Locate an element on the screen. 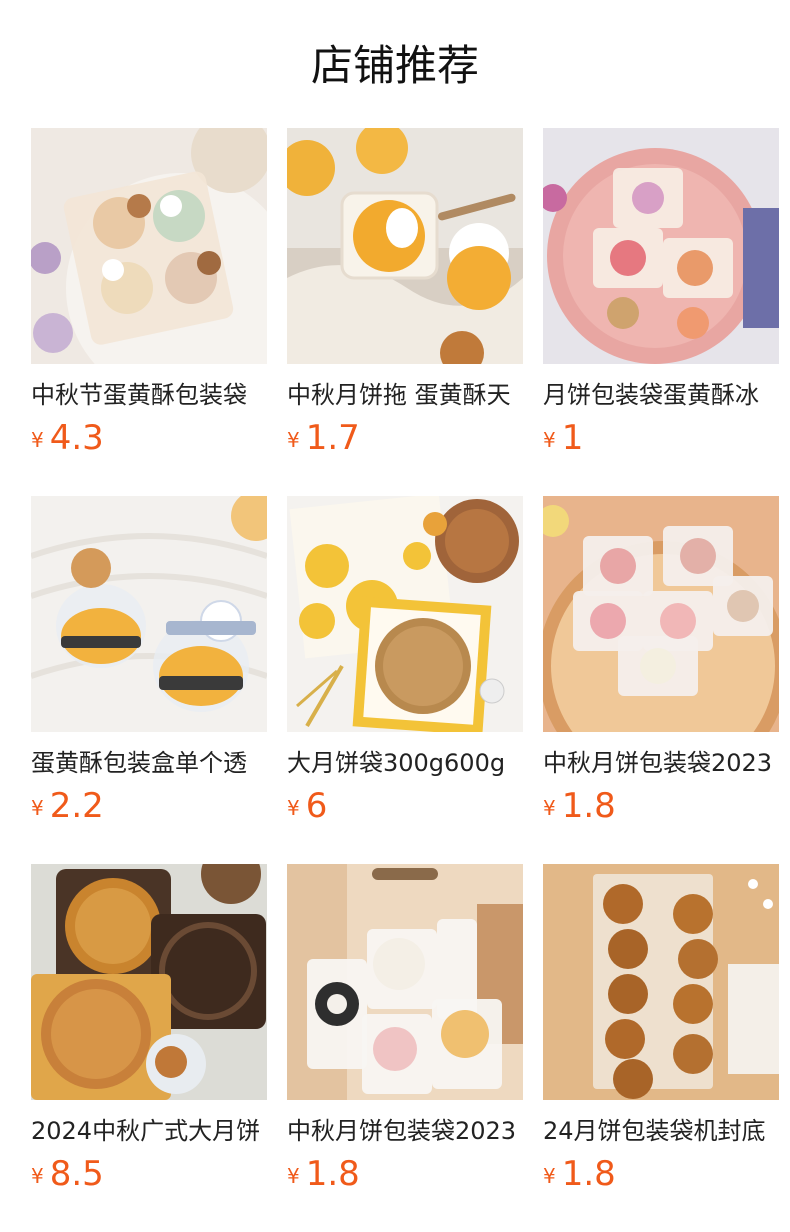 The width and height of the screenshot is (790, 1232). product-price: ¥1 is located at coordinates (661, 438).